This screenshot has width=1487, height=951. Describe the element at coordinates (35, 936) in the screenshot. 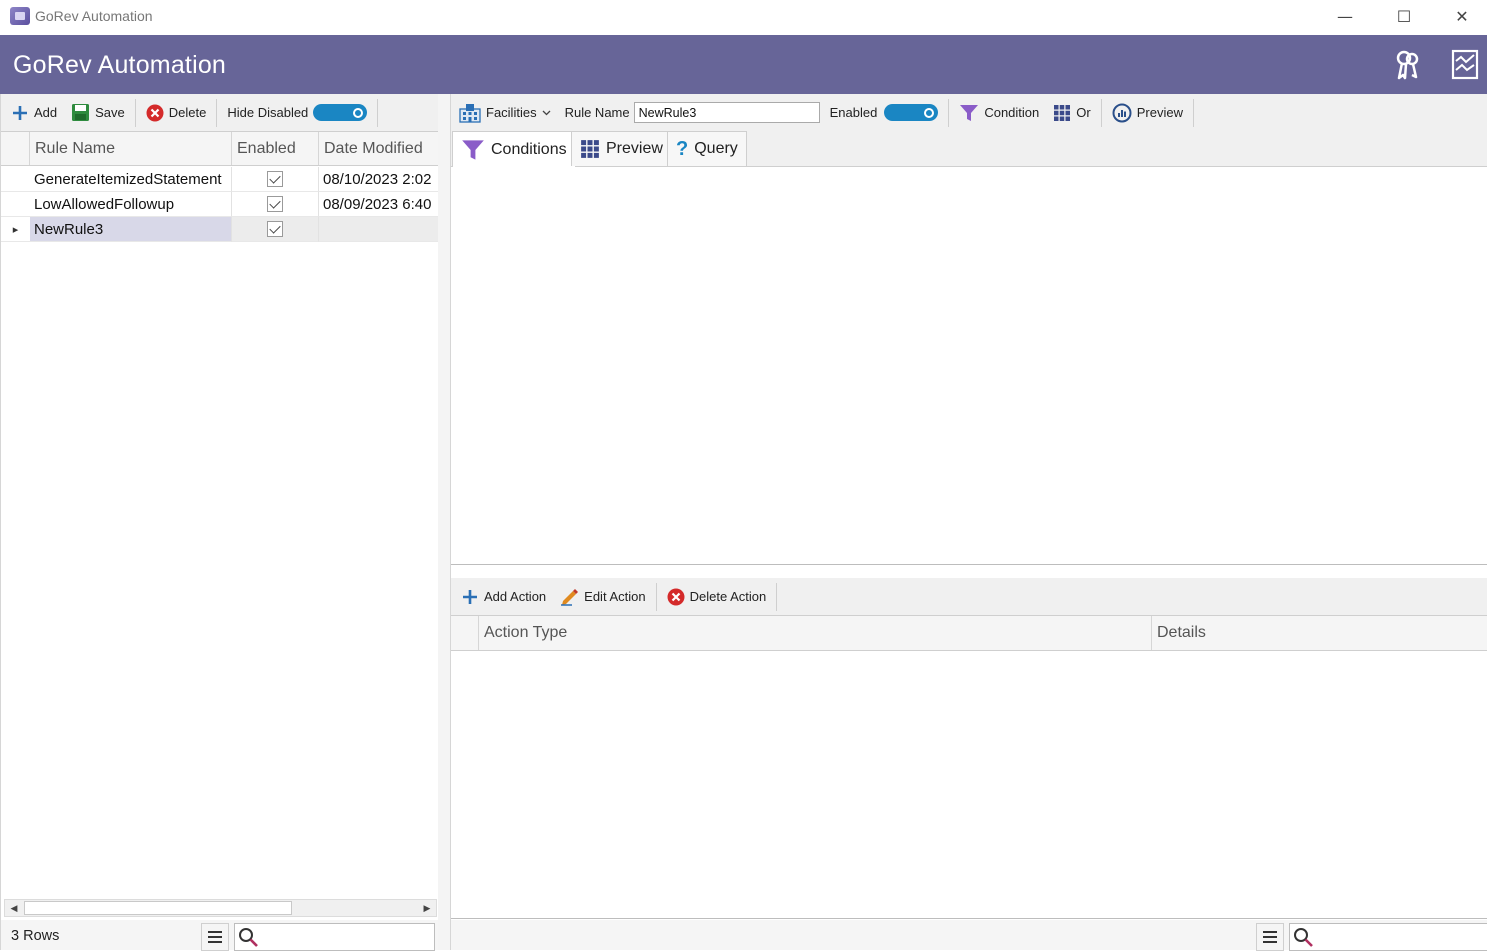

I see `row-count-text: 3 Rows` at that location.